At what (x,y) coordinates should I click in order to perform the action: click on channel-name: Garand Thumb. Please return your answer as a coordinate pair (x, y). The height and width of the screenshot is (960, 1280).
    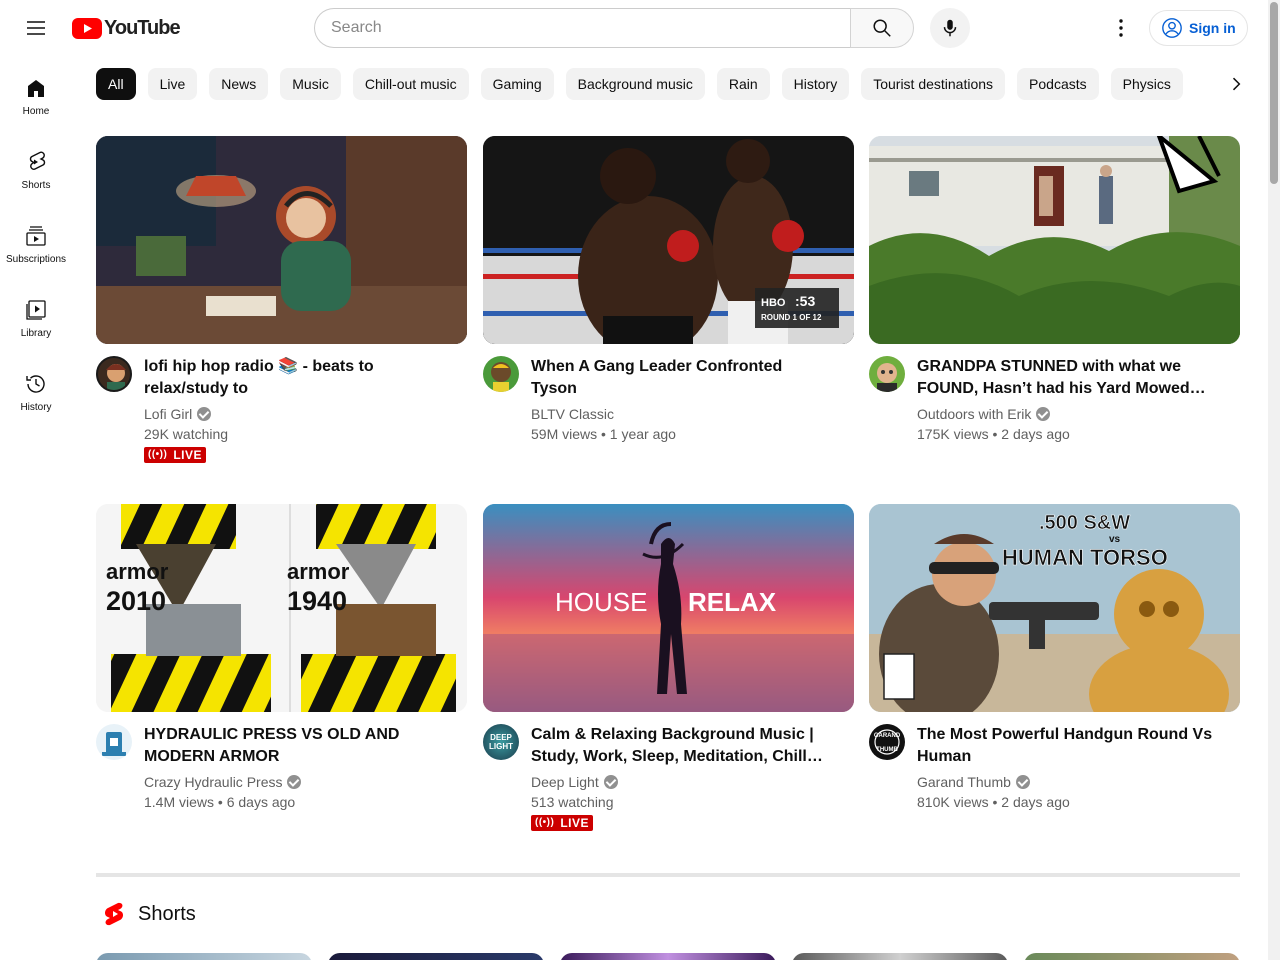
    Looking at the image, I should click on (964, 782).